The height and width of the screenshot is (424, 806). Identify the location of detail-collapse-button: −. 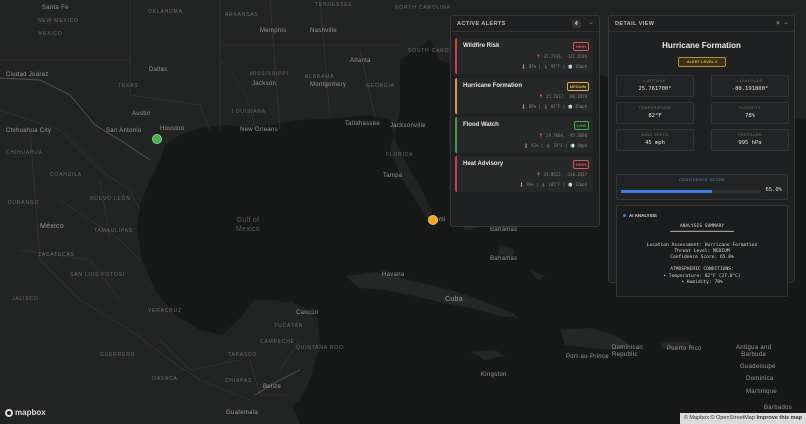
(786, 24).